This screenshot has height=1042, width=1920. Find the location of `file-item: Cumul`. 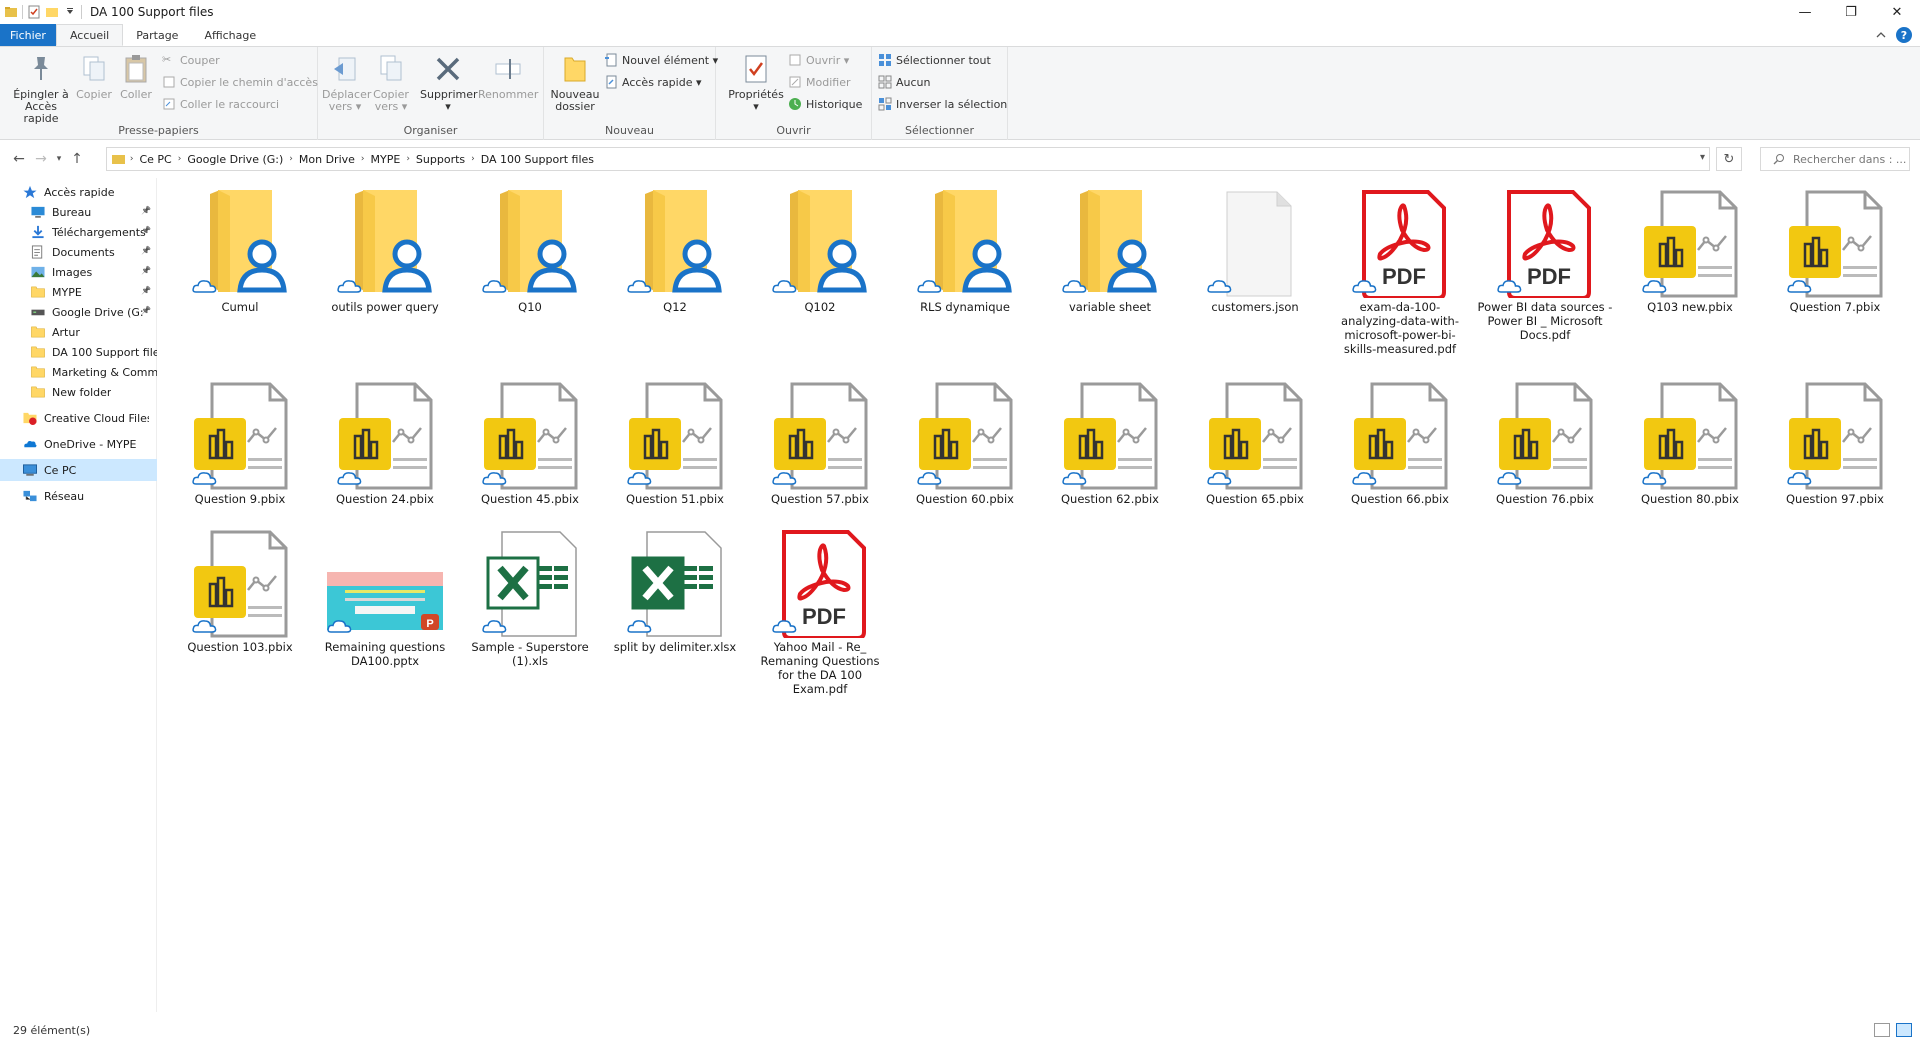

file-item: Cumul is located at coordinates (240, 251).